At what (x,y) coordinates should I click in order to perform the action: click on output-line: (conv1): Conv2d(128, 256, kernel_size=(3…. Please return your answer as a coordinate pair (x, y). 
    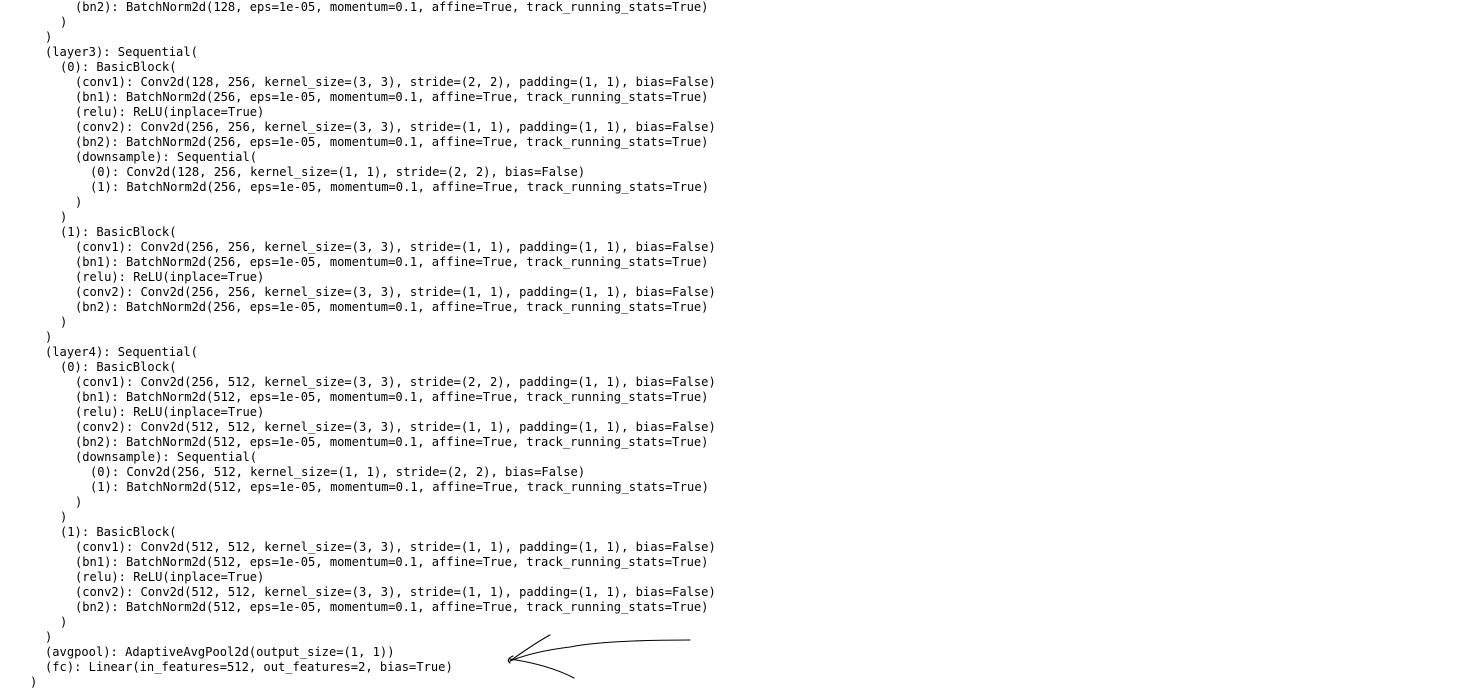
    Looking at the image, I should click on (395, 82).